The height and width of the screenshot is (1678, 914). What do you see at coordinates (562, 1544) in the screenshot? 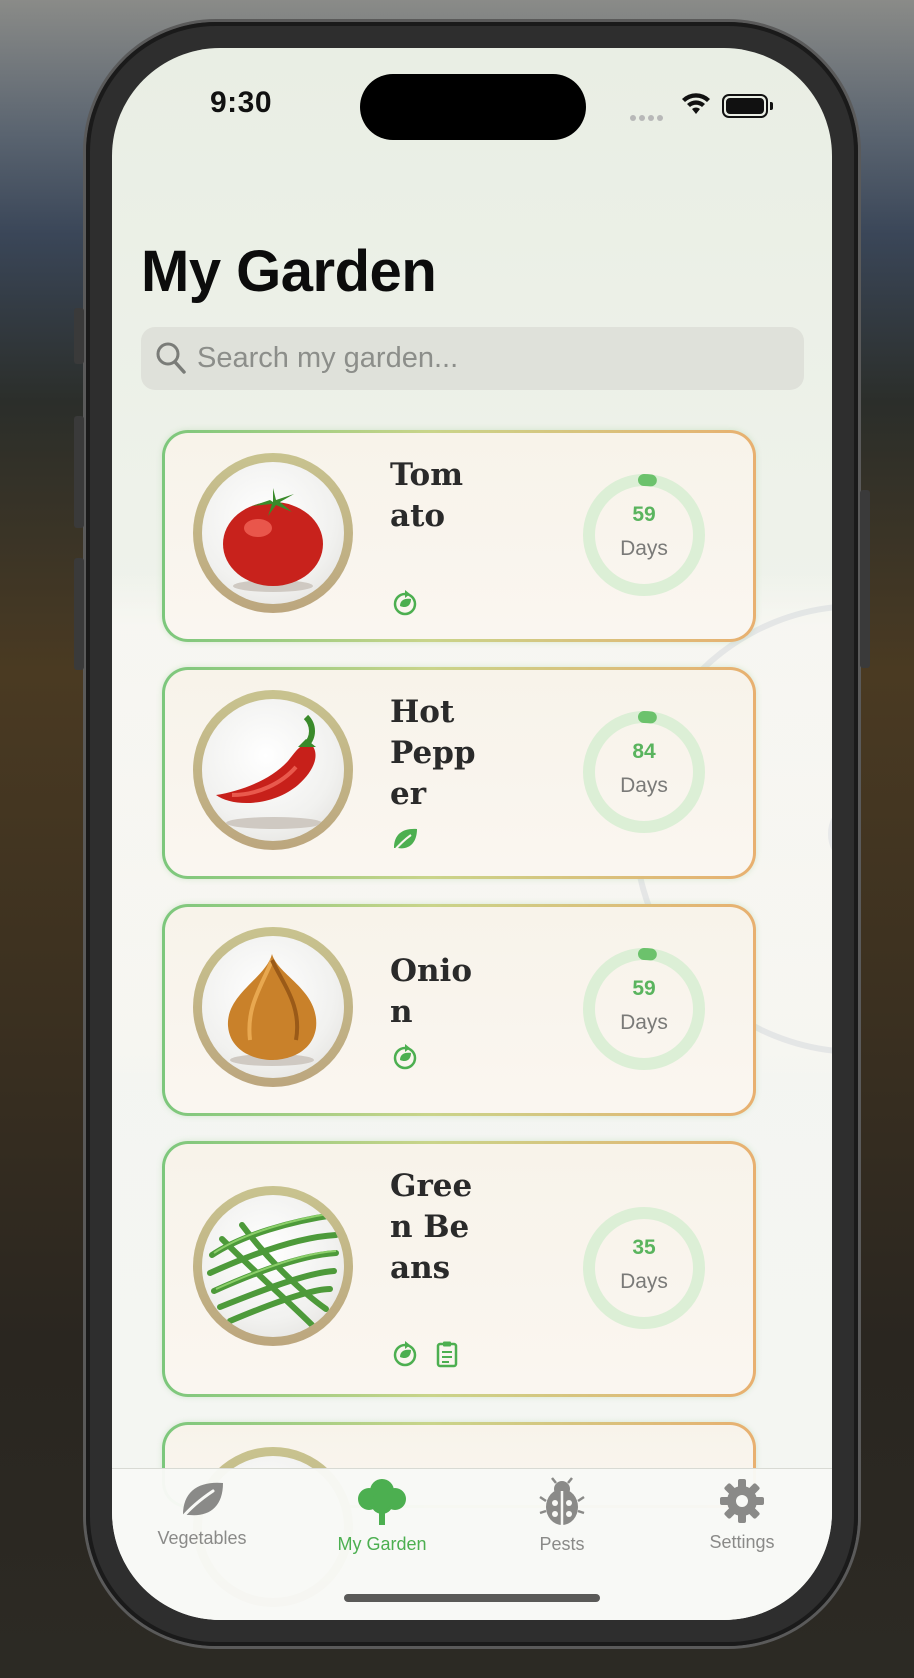
I see `tab-label: Pests` at bounding box center [562, 1544].